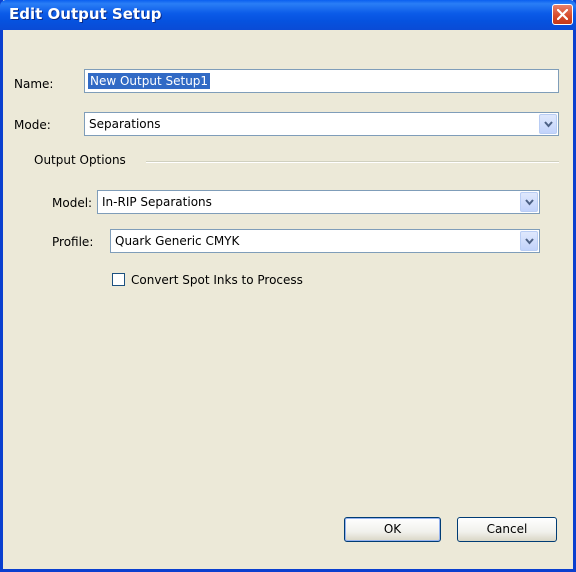 This screenshot has height=572, width=576. Describe the element at coordinates (288, 15) in the screenshot. I see `title-bar: Edit Output Setup` at that location.